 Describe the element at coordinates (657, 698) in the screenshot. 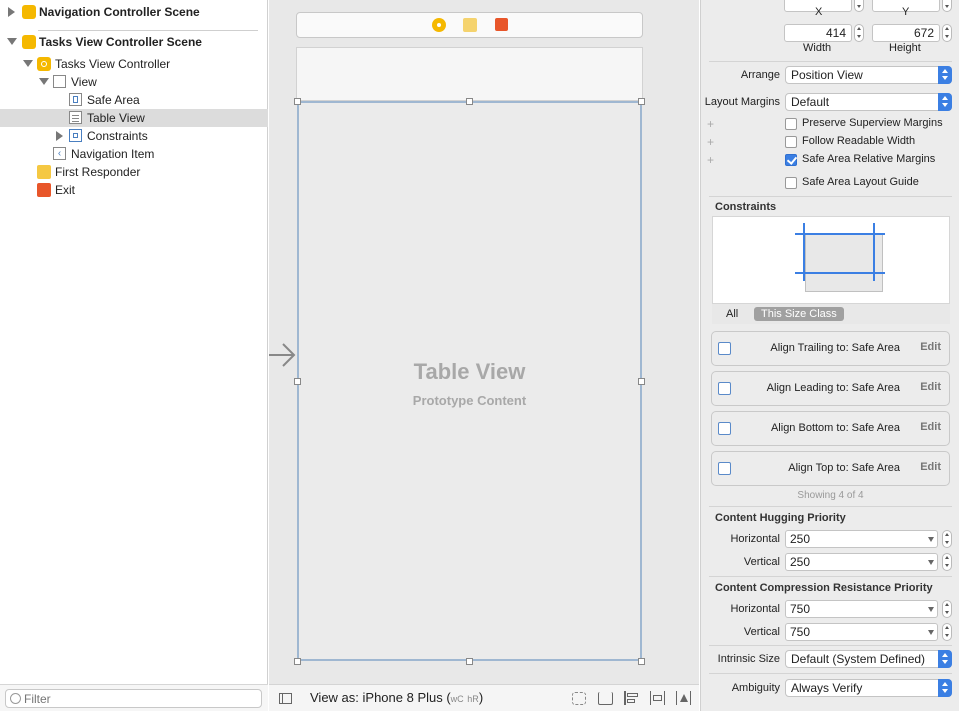

I see `add-constraints-icon` at that location.